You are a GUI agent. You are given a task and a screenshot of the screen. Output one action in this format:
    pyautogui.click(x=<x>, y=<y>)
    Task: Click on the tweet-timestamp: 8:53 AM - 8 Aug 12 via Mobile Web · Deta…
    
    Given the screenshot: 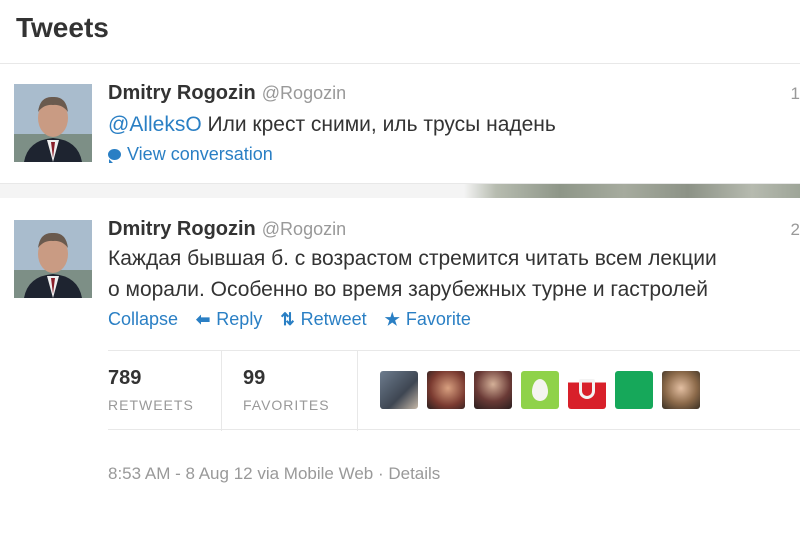 What is the action you would take?
    pyautogui.click(x=274, y=474)
    